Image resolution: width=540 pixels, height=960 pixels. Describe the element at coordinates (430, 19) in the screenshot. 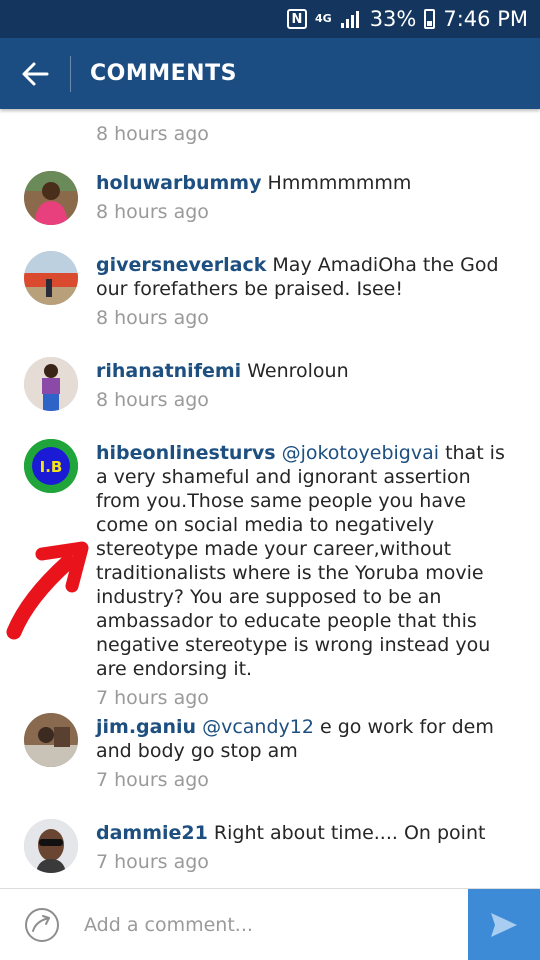

I see `battery-icon` at that location.